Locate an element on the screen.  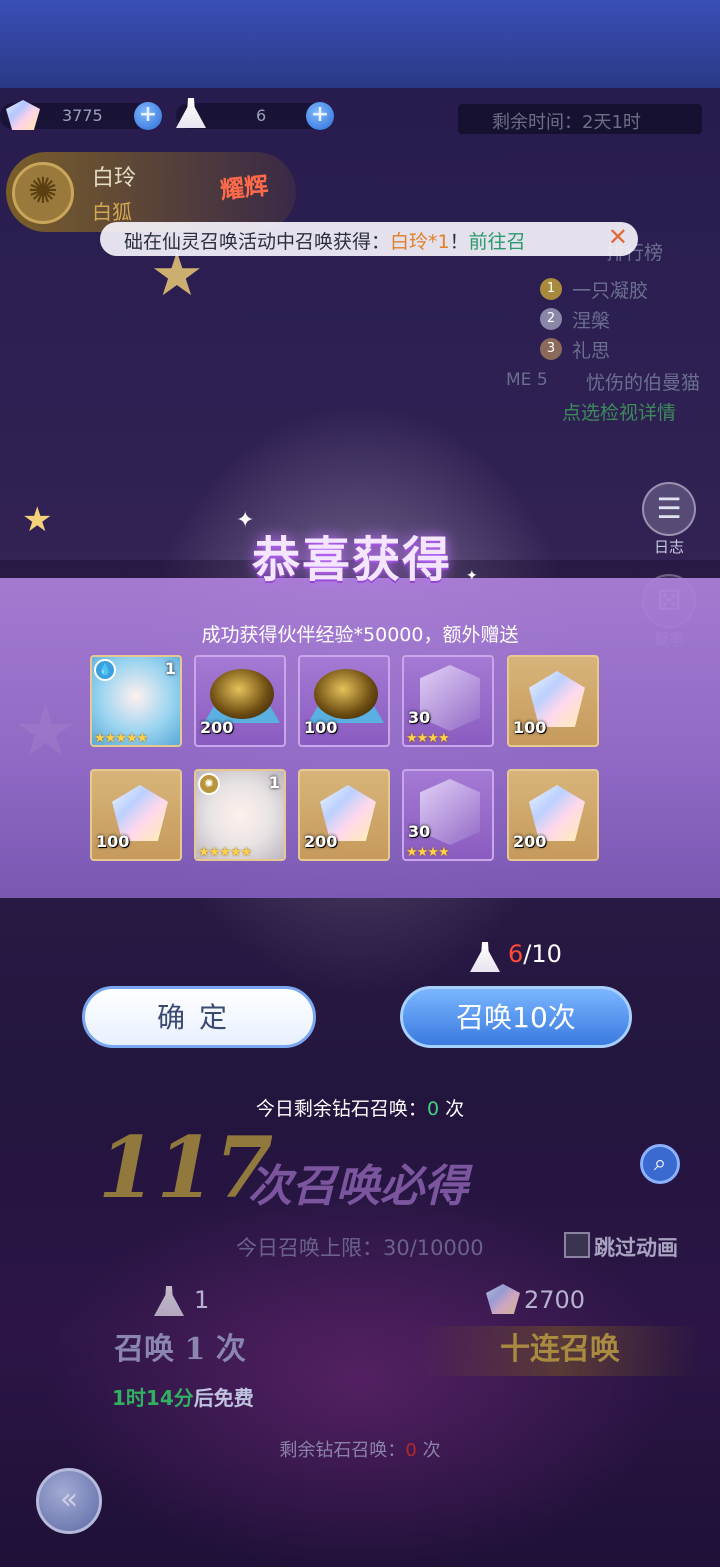
free-time-value: 1时14分 is located at coordinates (153, 1398).